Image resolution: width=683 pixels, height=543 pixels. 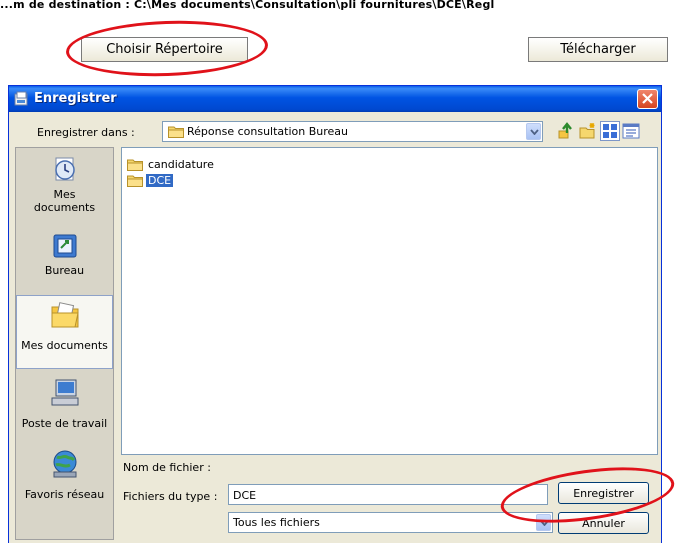 What do you see at coordinates (64, 464) in the screenshot?
I see `network-places-icon` at bounding box center [64, 464].